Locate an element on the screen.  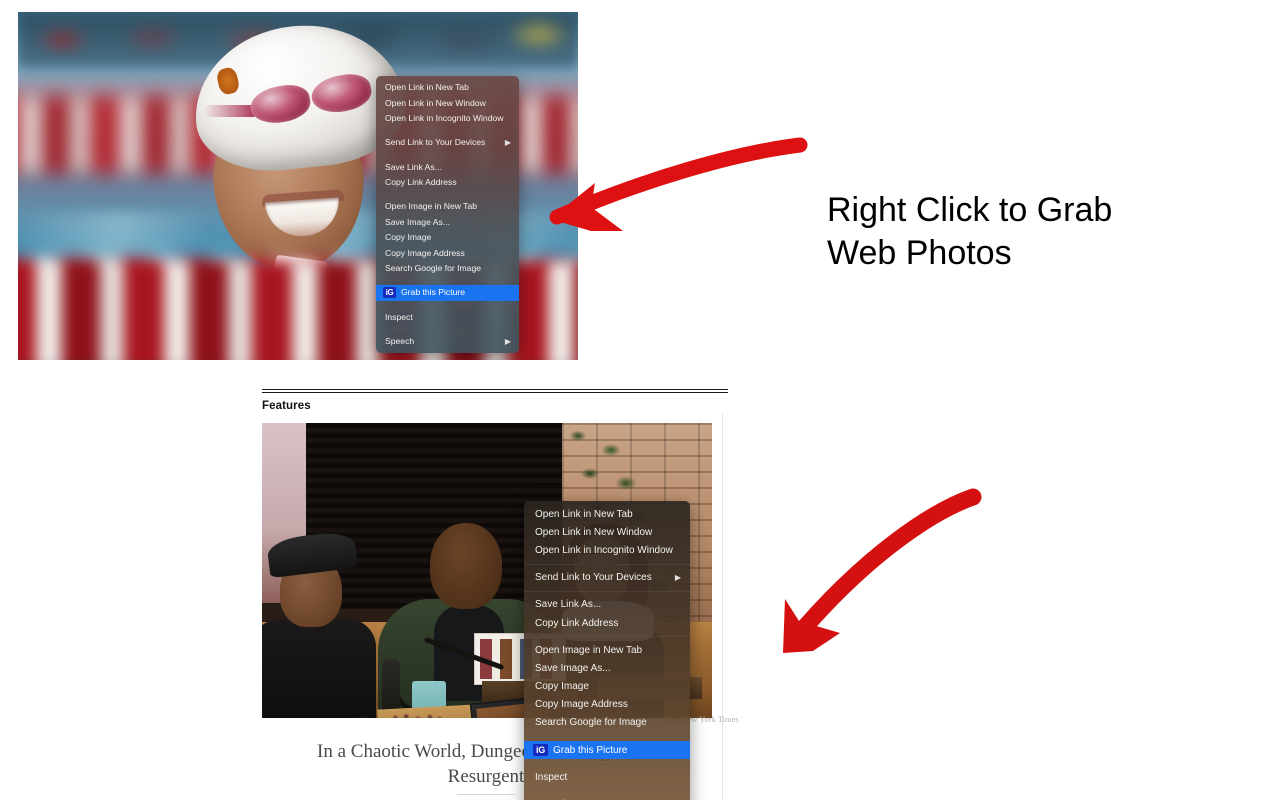
menu-item-label: Speech is located at coordinates (400, 341).